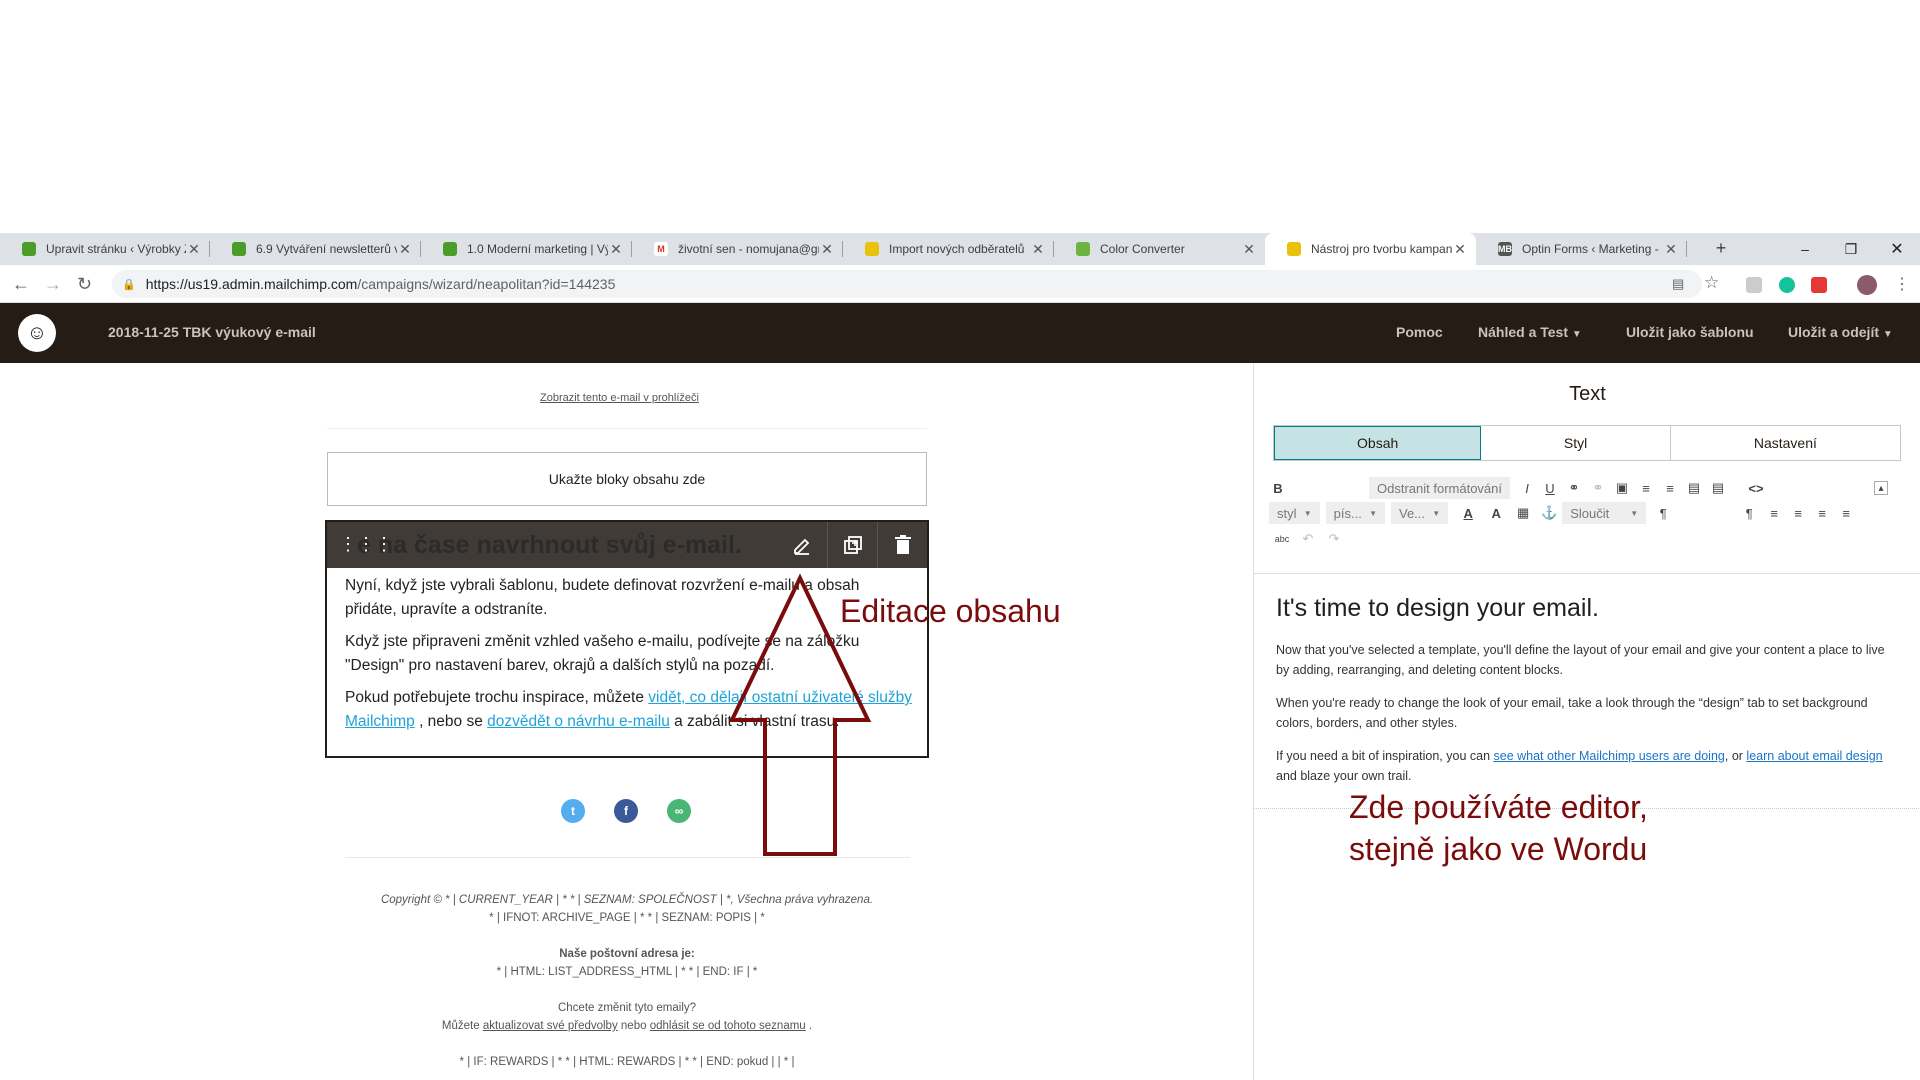 The width and height of the screenshot is (1920, 1080). I want to click on view-in-browser-link: Zobrazit tento e-mail v prohlížeči, so click(619, 398).